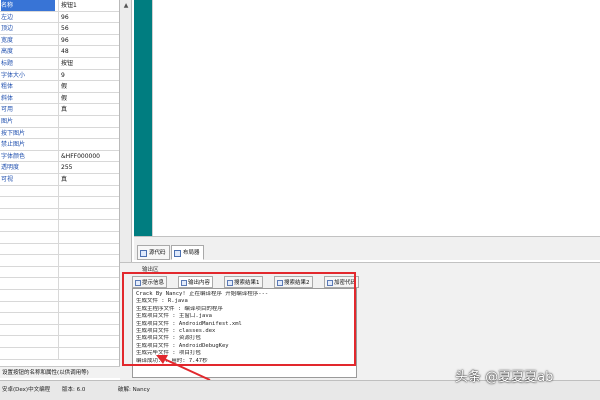 The width and height of the screenshot is (600, 400). What do you see at coordinates (189, 323) in the screenshot?
I see `output-line: 生成项目文件 : AndroidManifest.xml` at bounding box center [189, 323].